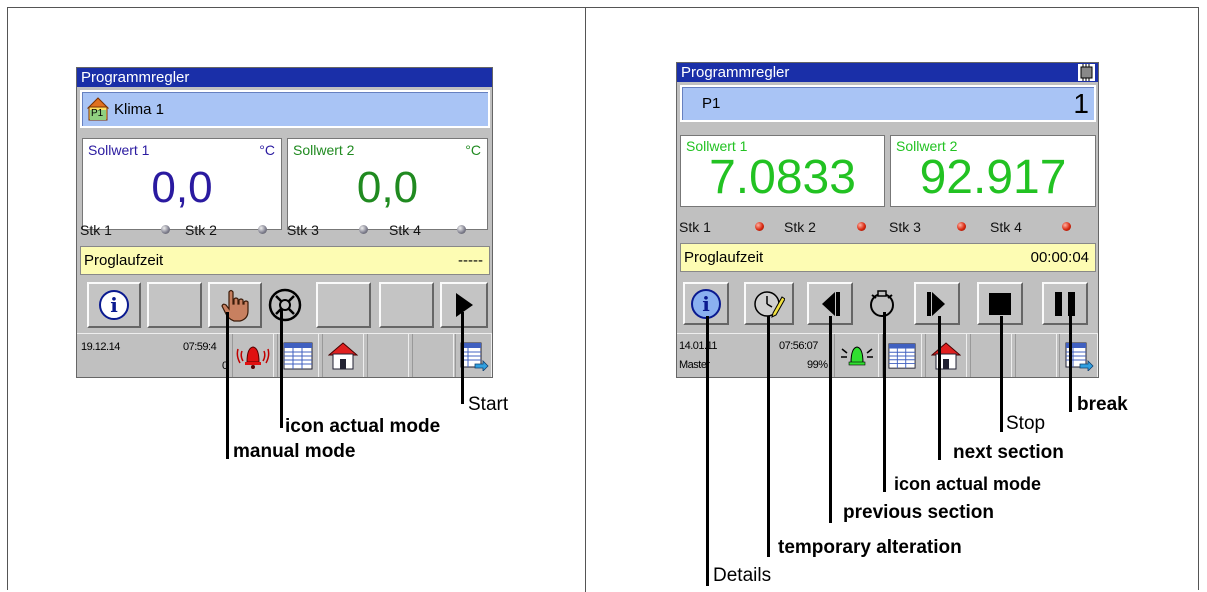  I want to click on setpoint-2-unit: °C, so click(473, 150).